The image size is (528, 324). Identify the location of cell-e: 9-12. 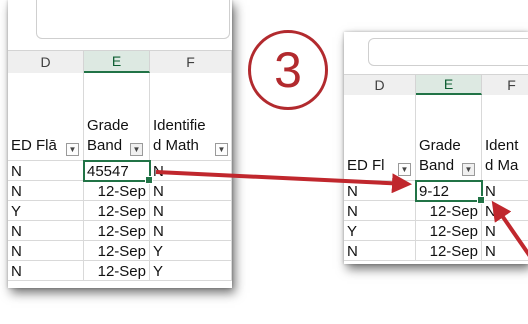
(449, 191).